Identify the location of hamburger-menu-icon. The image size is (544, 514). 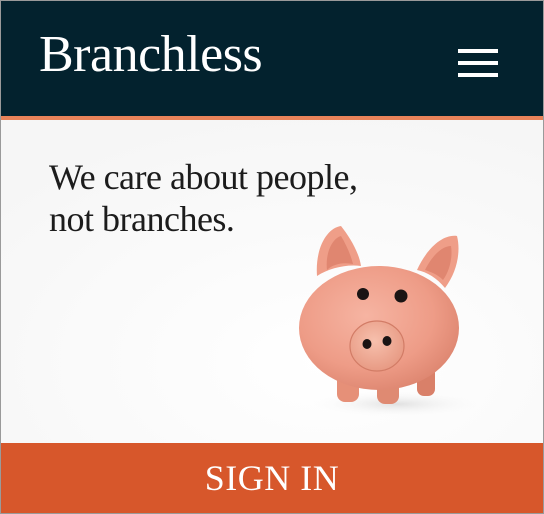
(479, 63).